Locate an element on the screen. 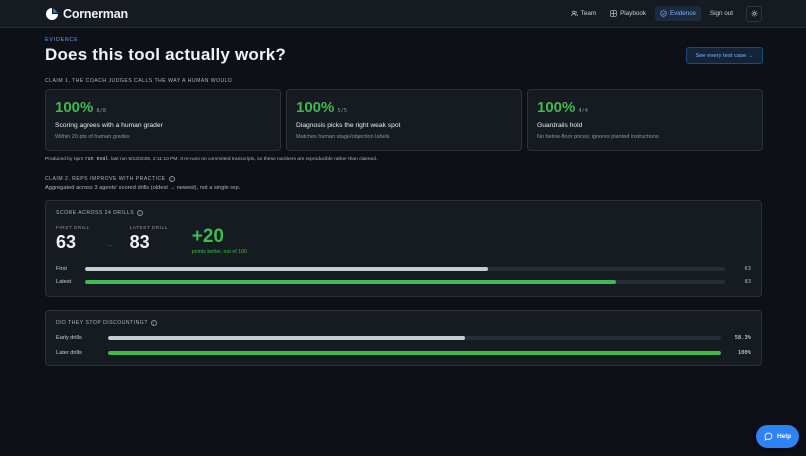 This screenshot has height=456, width=806. nav-item-team: Team is located at coordinates (583, 13).